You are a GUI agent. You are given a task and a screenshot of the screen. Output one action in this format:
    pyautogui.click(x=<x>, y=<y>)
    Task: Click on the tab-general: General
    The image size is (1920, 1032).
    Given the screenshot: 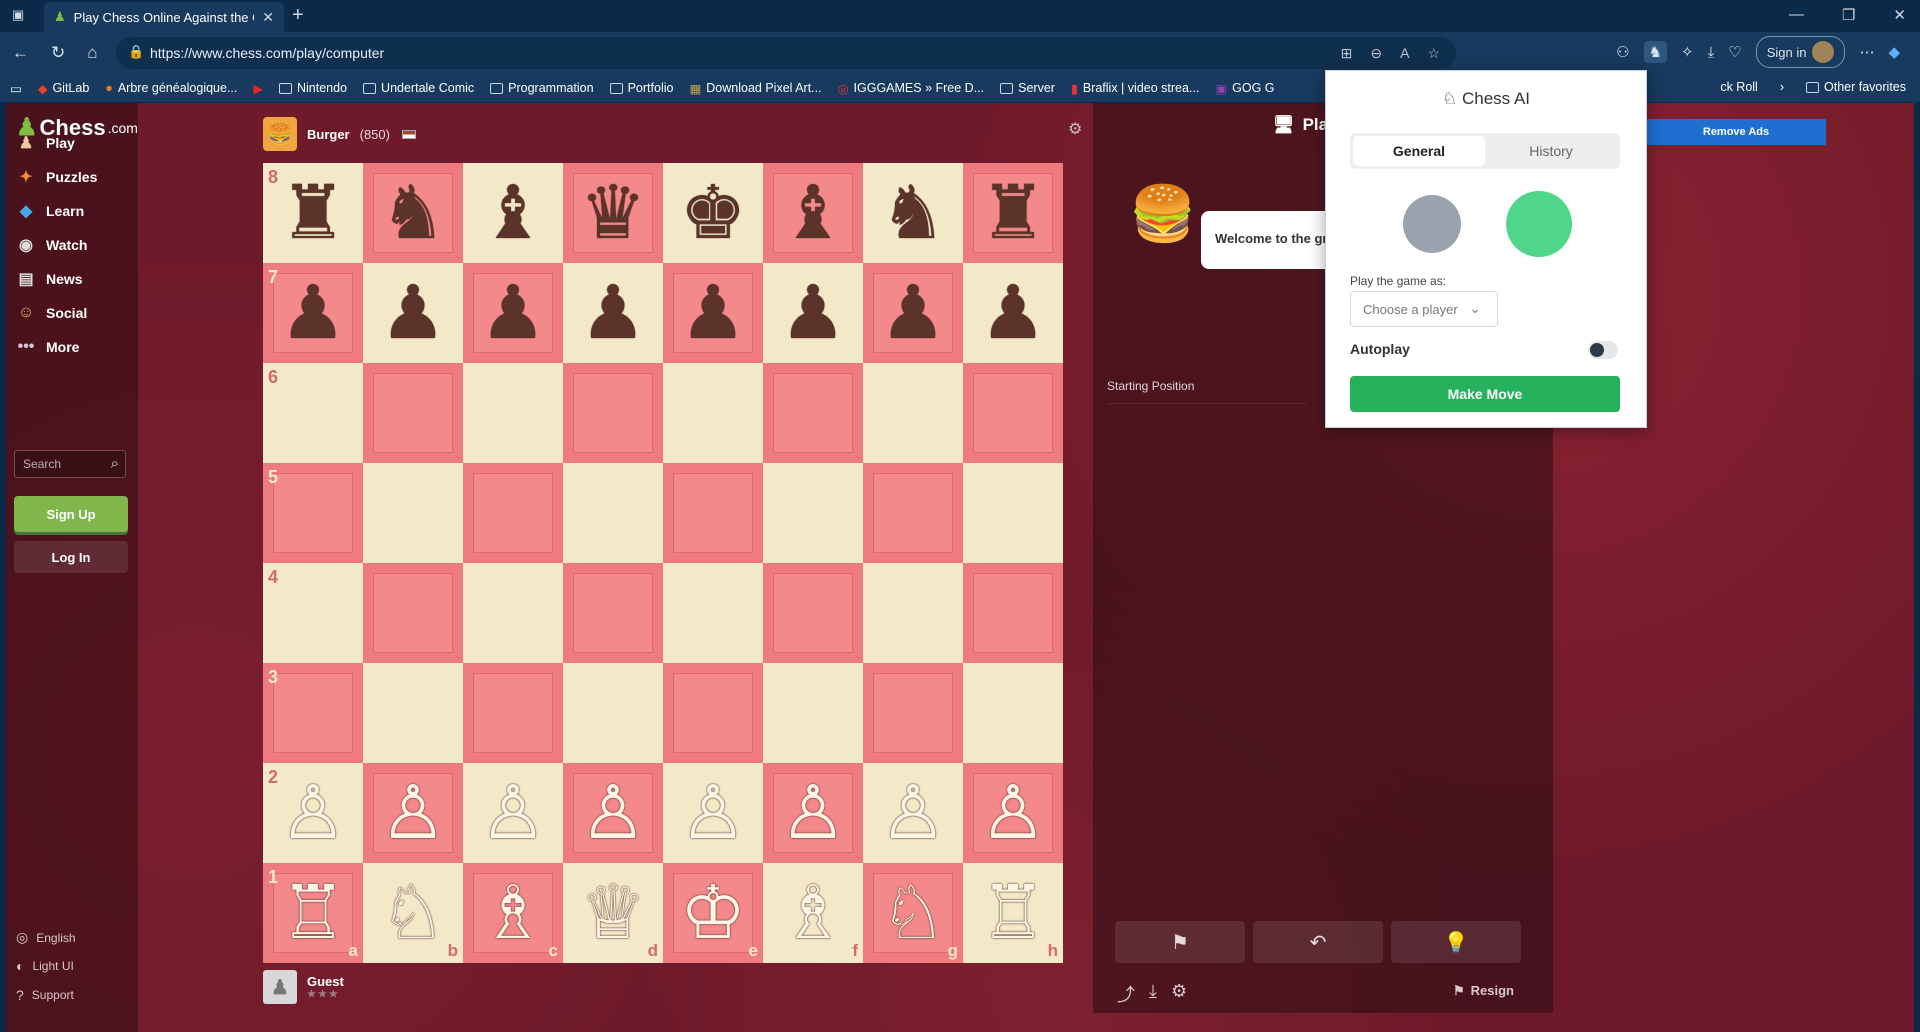 What is the action you would take?
    pyautogui.click(x=1419, y=151)
    